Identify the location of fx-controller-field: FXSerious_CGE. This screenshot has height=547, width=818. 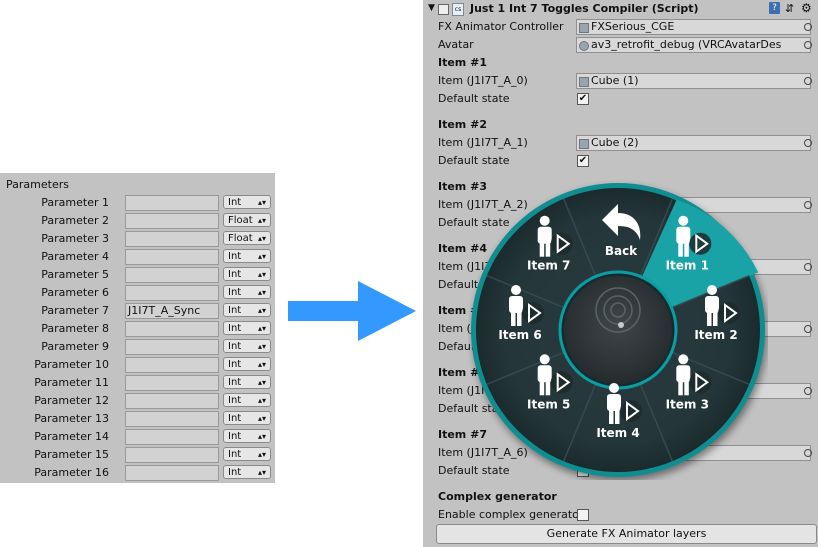
(693, 27).